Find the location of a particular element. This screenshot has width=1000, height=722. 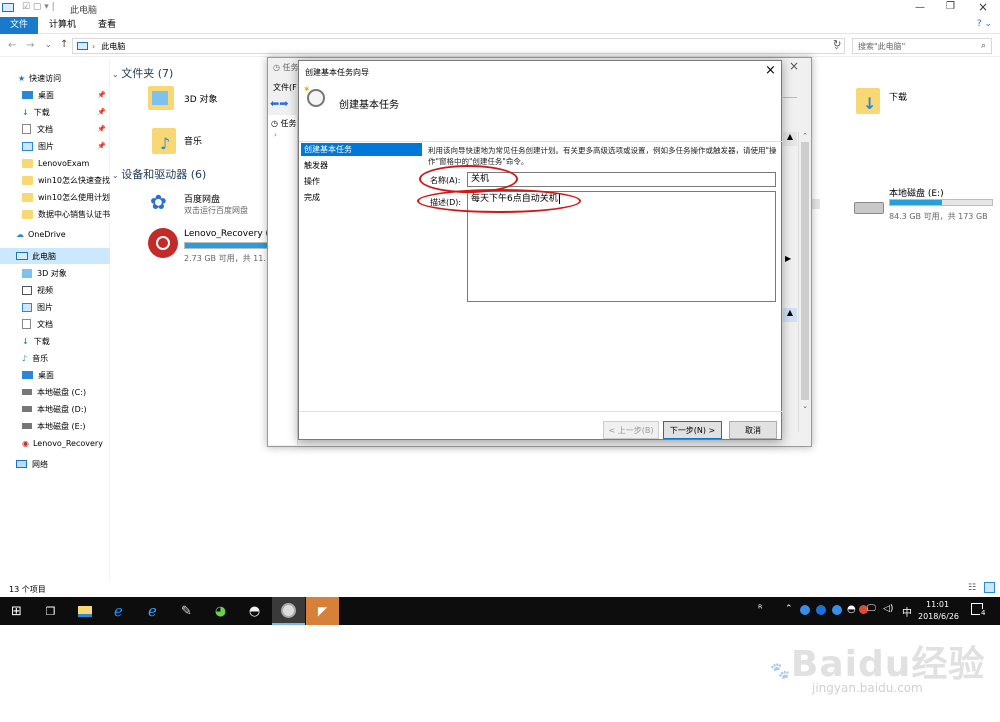

drive-icon is located at coordinates (27, 409).